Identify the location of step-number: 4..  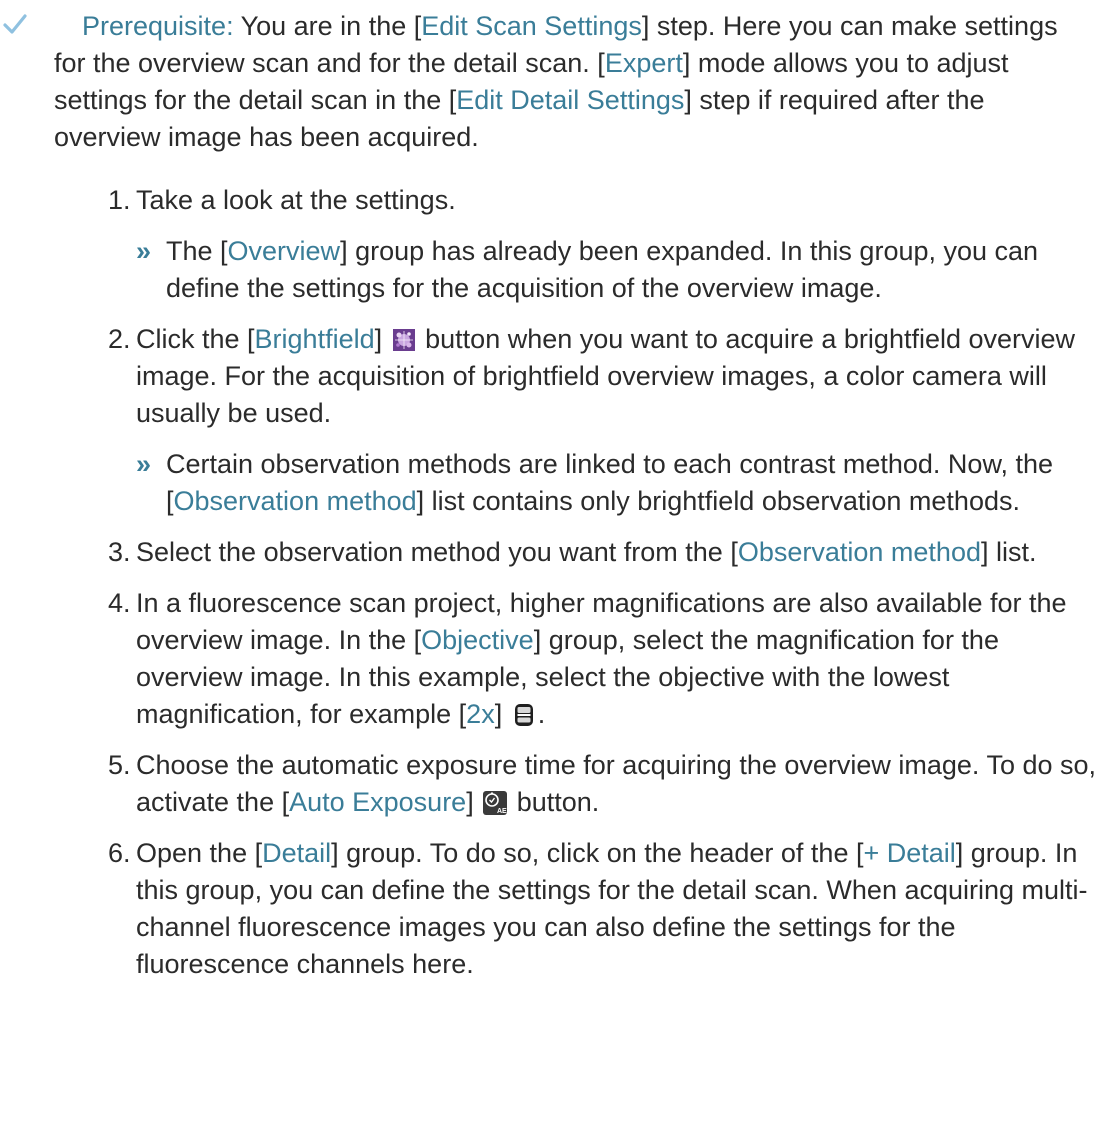
(119, 603).